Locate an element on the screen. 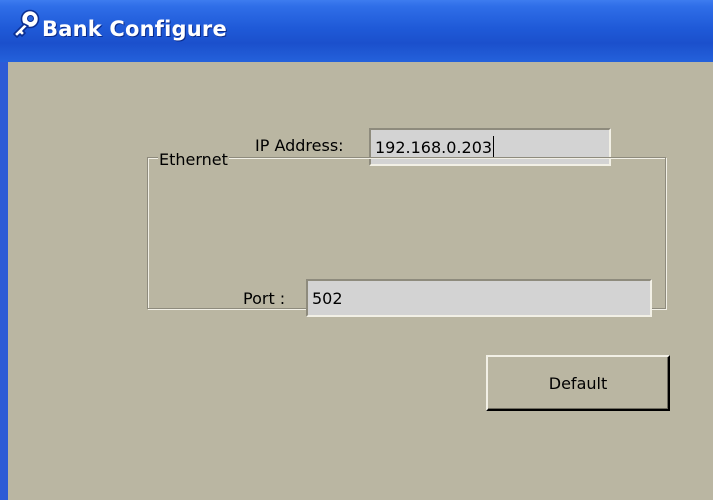 The image size is (713, 500). default-button: Default is located at coordinates (578, 383).